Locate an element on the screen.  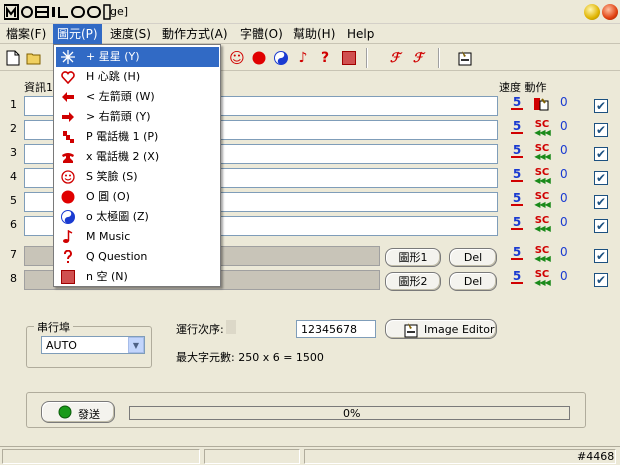
dropdown-item: + 星星 (Y) is located at coordinates (137, 57).